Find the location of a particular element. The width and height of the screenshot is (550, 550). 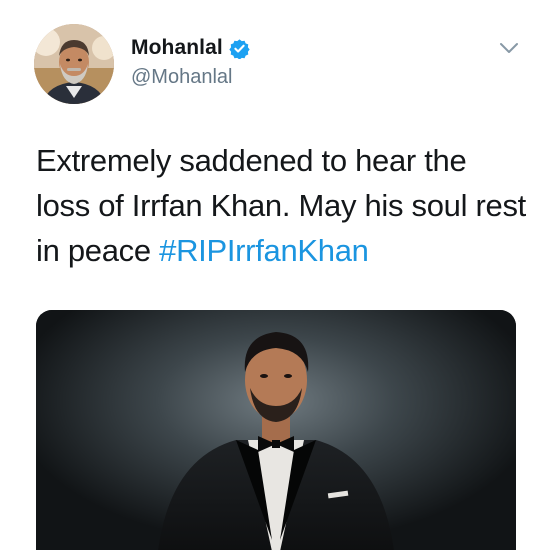

verified-badge-icon is located at coordinates (239, 49).